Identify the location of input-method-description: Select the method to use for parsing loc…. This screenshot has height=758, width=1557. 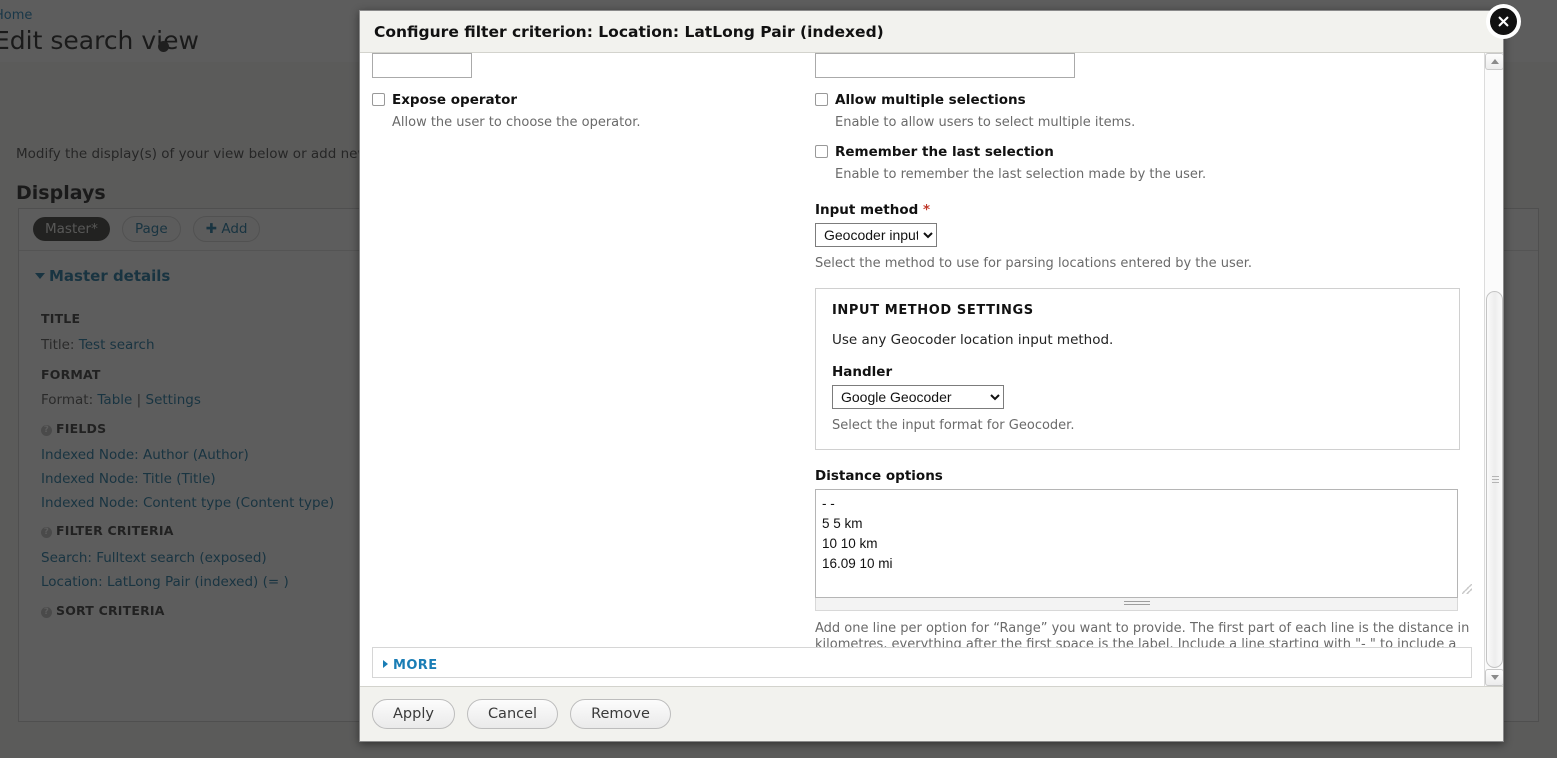
(1034, 263).